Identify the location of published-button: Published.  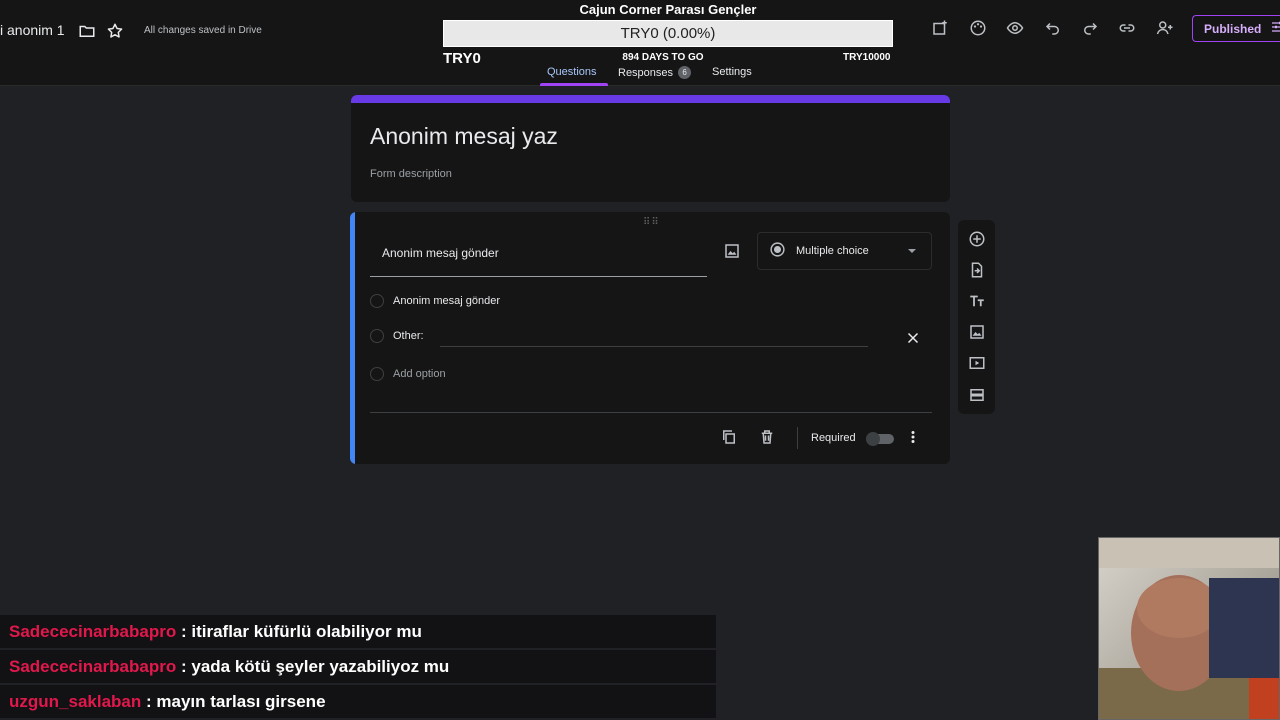
(1236, 28).